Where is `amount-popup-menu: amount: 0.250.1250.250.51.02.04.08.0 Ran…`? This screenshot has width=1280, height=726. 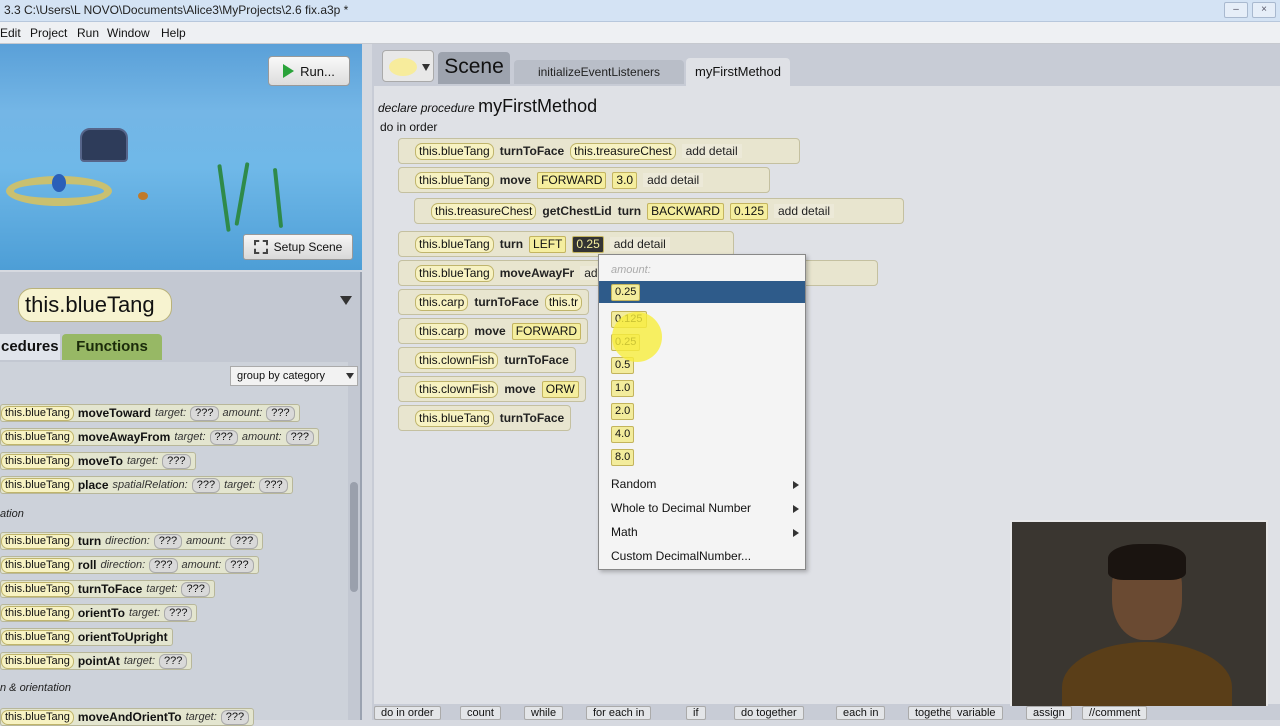 amount-popup-menu: amount: 0.250.1250.250.51.02.04.08.0 Ran… is located at coordinates (702, 412).